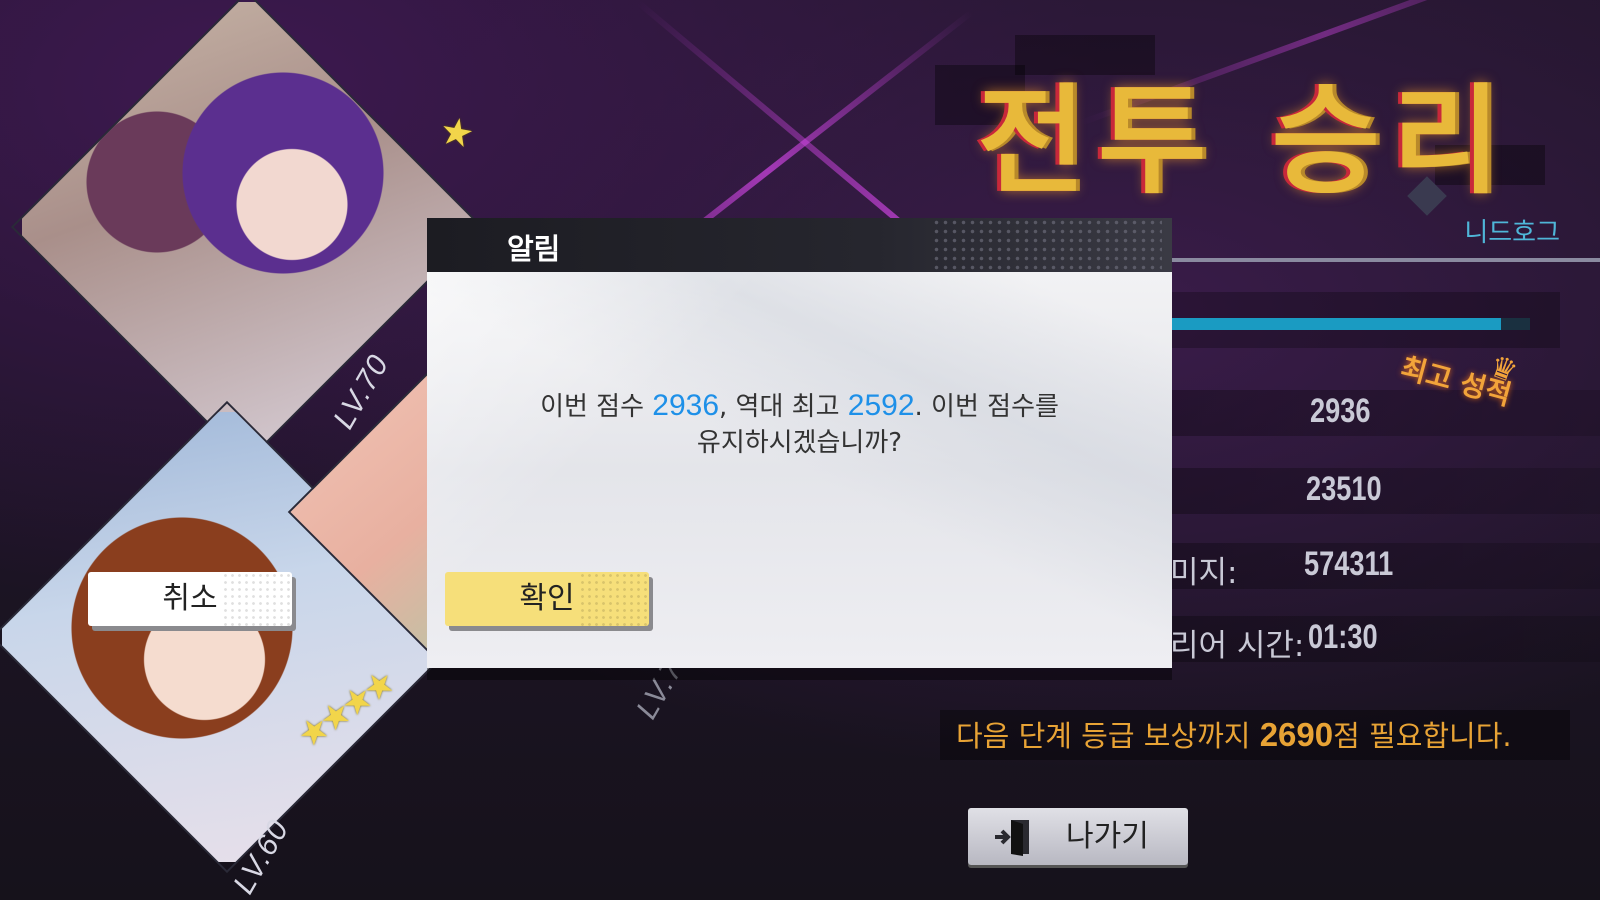 This screenshot has height=900, width=1600. What do you see at coordinates (1422, 736) in the screenshot?
I see `next-reward-suffix: 점 필요합니다.` at bounding box center [1422, 736].